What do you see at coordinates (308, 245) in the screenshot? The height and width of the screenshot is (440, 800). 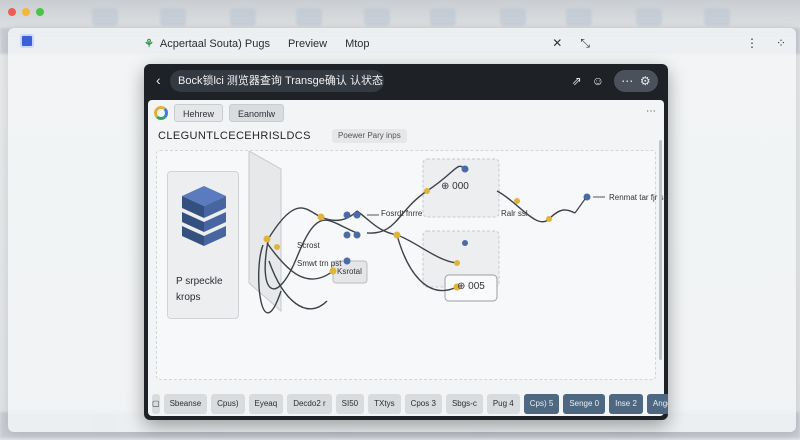 I see `node-label: Scrost` at bounding box center [308, 245].